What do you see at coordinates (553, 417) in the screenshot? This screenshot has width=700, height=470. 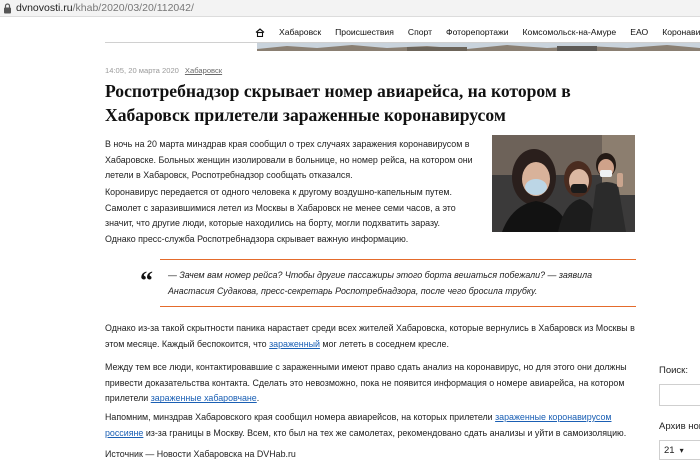 I see `link-infected-coronavirus: зараженные коронавирусом` at bounding box center [553, 417].